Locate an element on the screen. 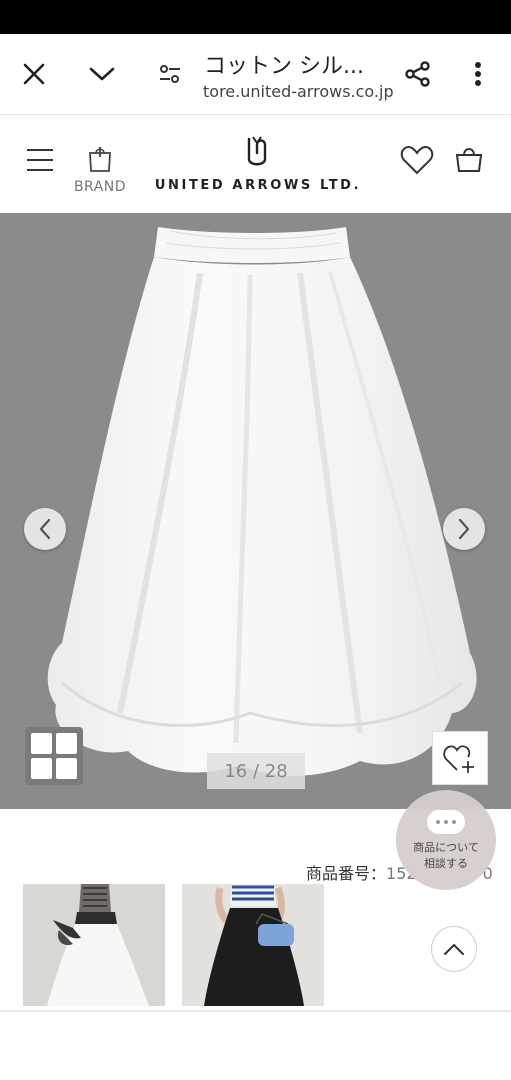 The height and width of the screenshot is (1080, 511). logo-mark is located at coordinates (257, 154).